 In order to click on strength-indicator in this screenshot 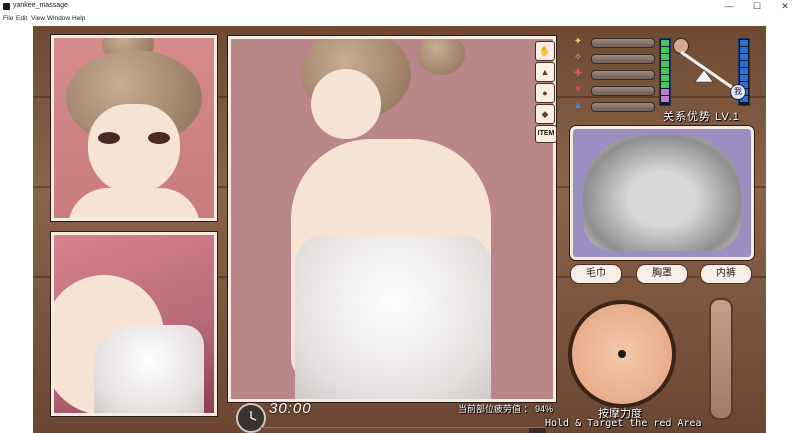, I will do `click(622, 354)`.